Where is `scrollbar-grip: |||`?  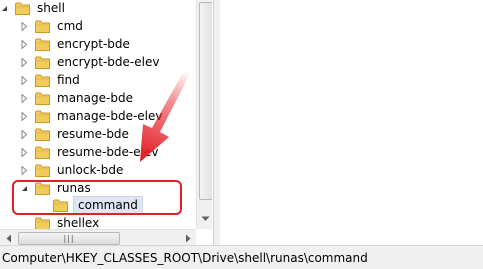
scrollbar-grip: ||| is located at coordinates (69, 238).